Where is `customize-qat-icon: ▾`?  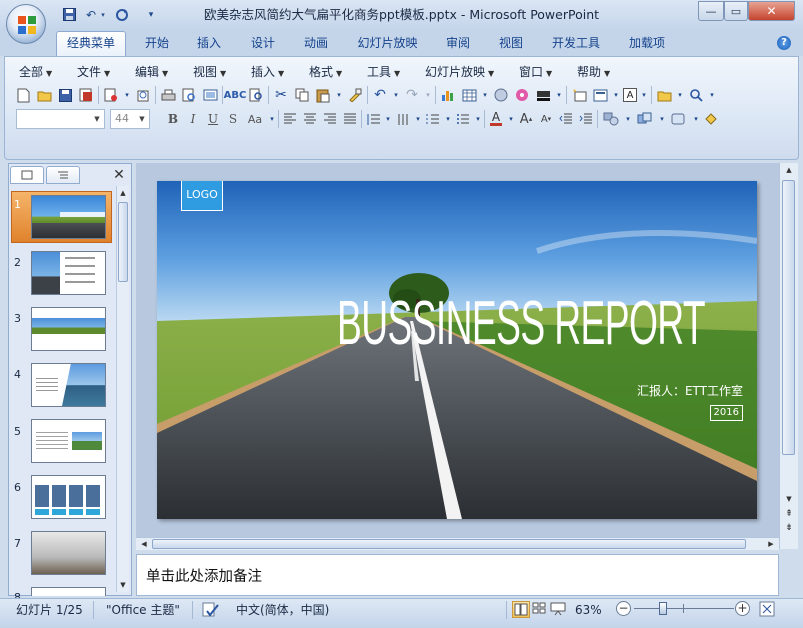 customize-qat-icon: ▾ is located at coordinates (151, 14).